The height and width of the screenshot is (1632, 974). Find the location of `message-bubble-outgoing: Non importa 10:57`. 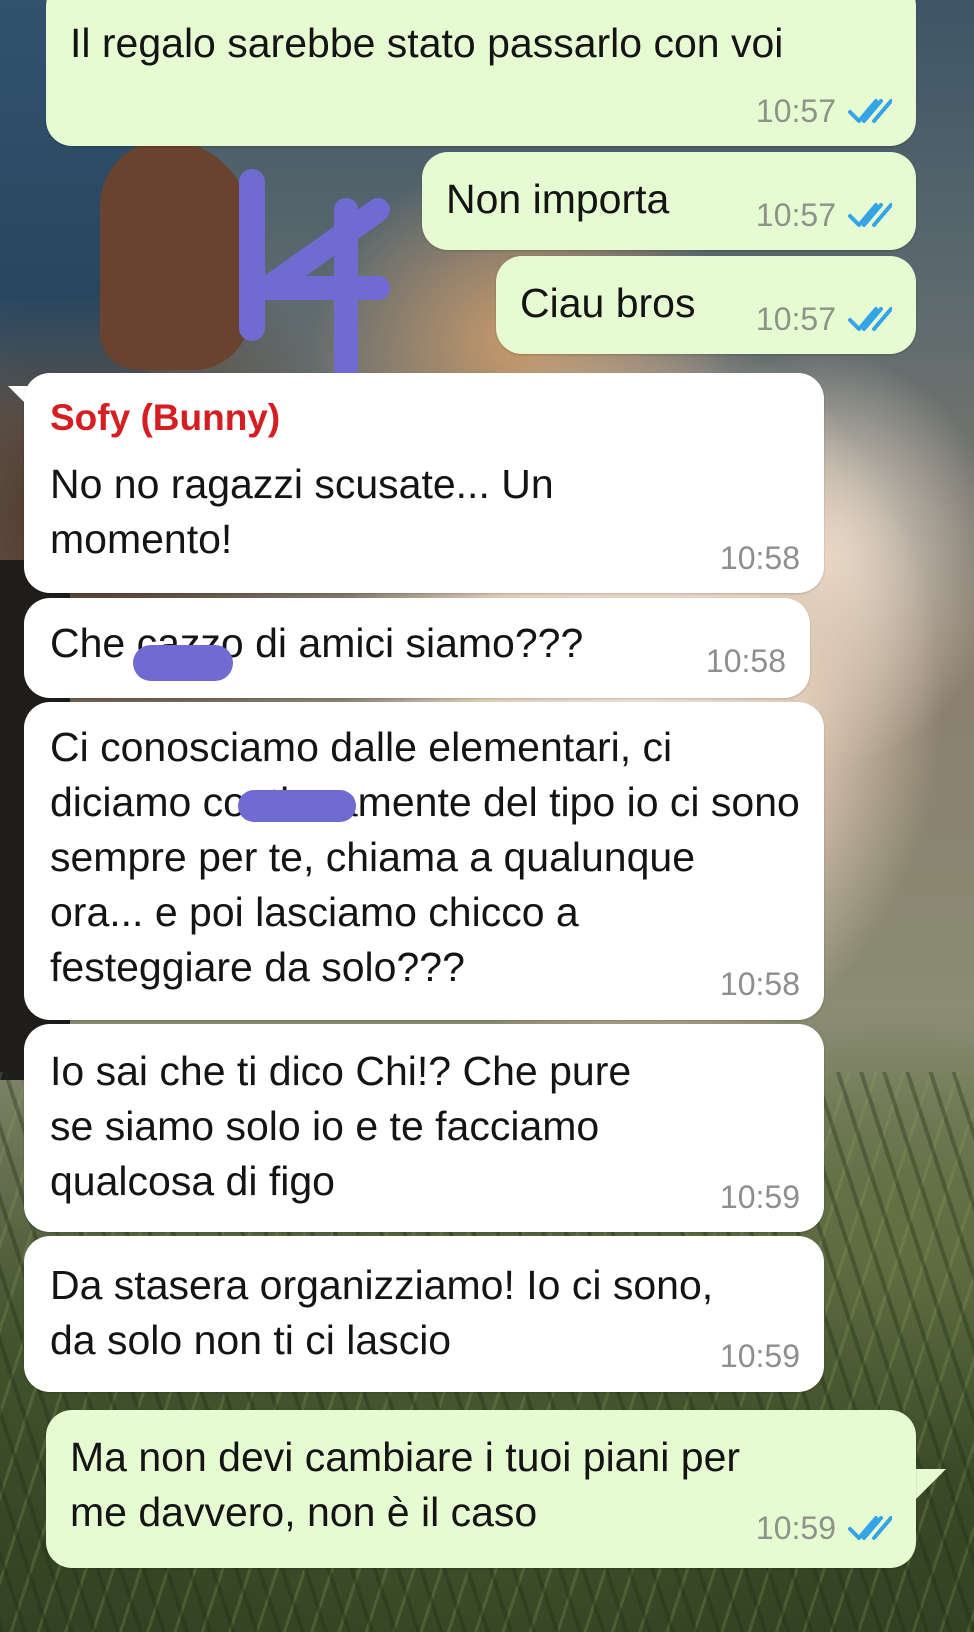

message-bubble-outgoing: Non importa 10:57 is located at coordinates (669, 201).